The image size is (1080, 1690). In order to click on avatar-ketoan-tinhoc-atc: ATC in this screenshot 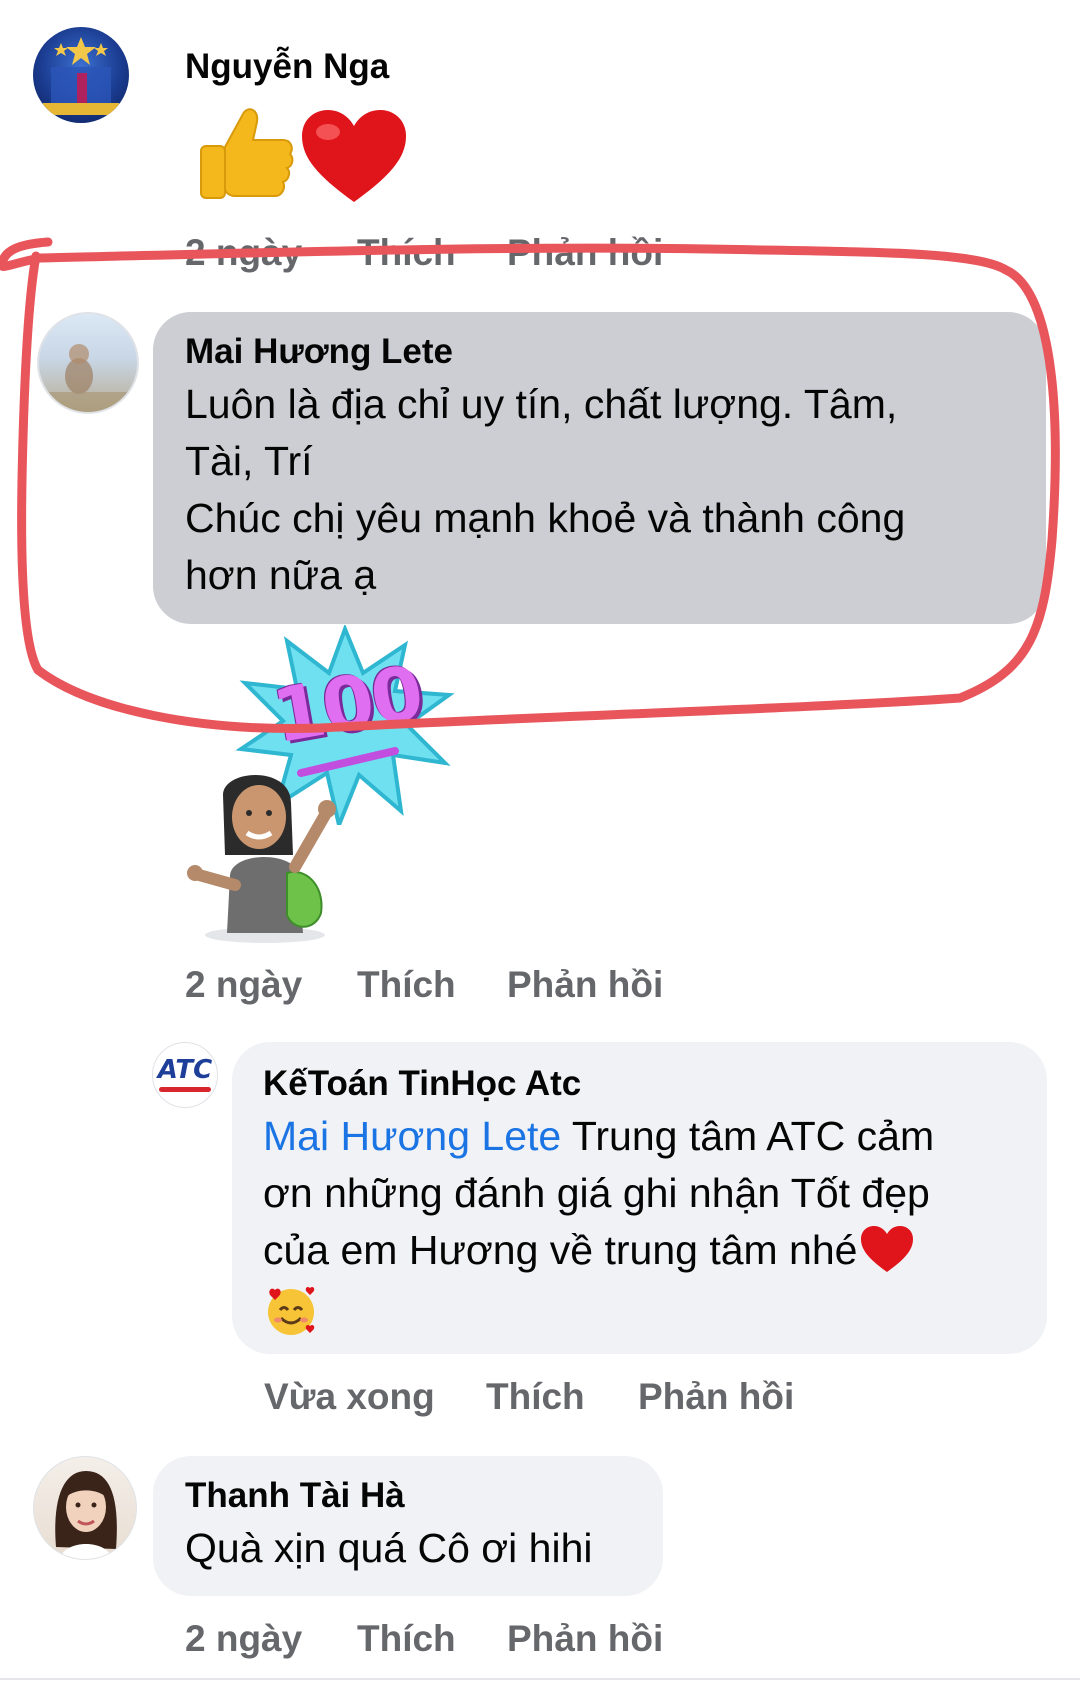, I will do `click(185, 1075)`.